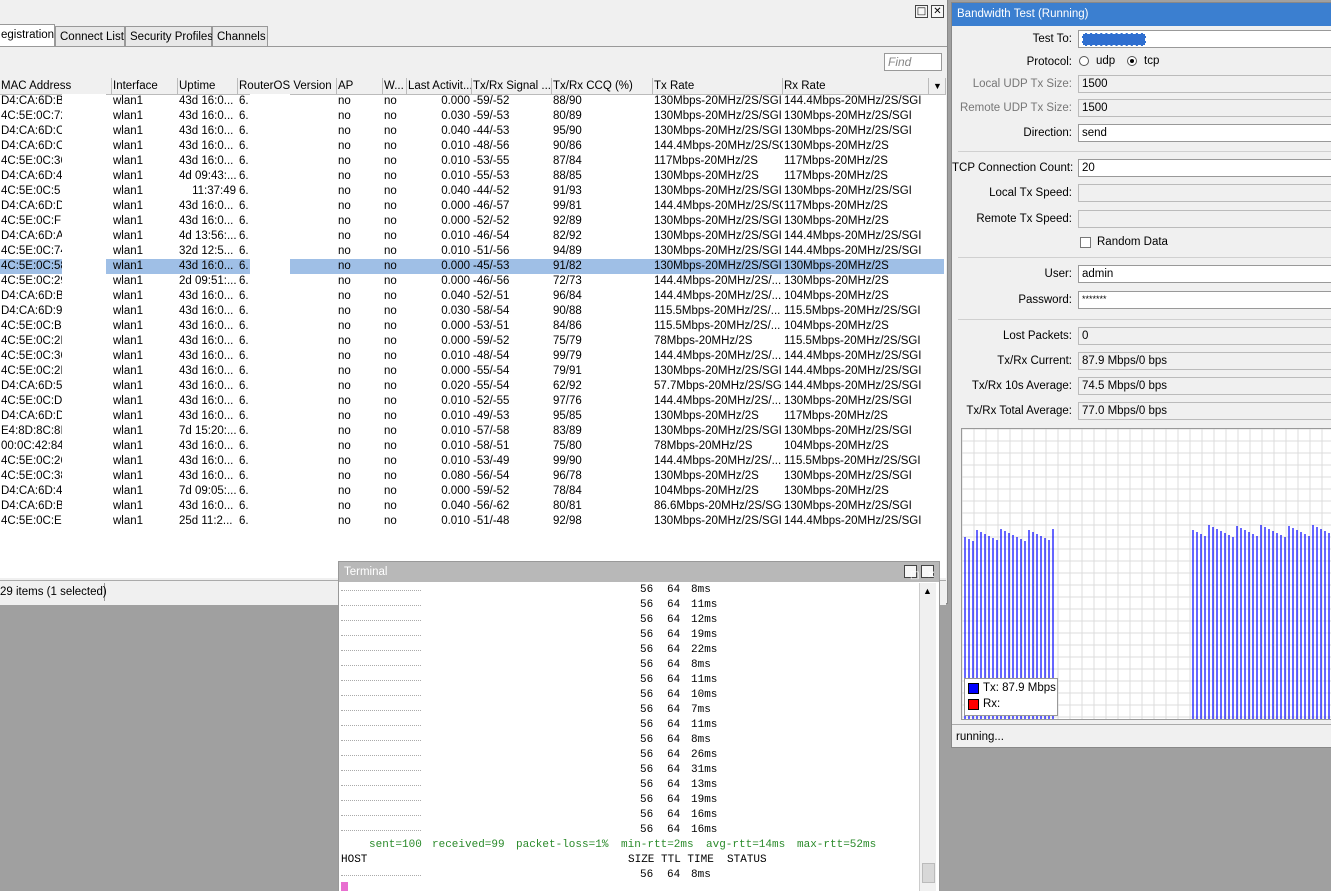 The image size is (1331, 891). What do you see at coordinates (1204, 219) in the screenshot?
I see `remote-speed-field` at bounding box center [1204, 219].